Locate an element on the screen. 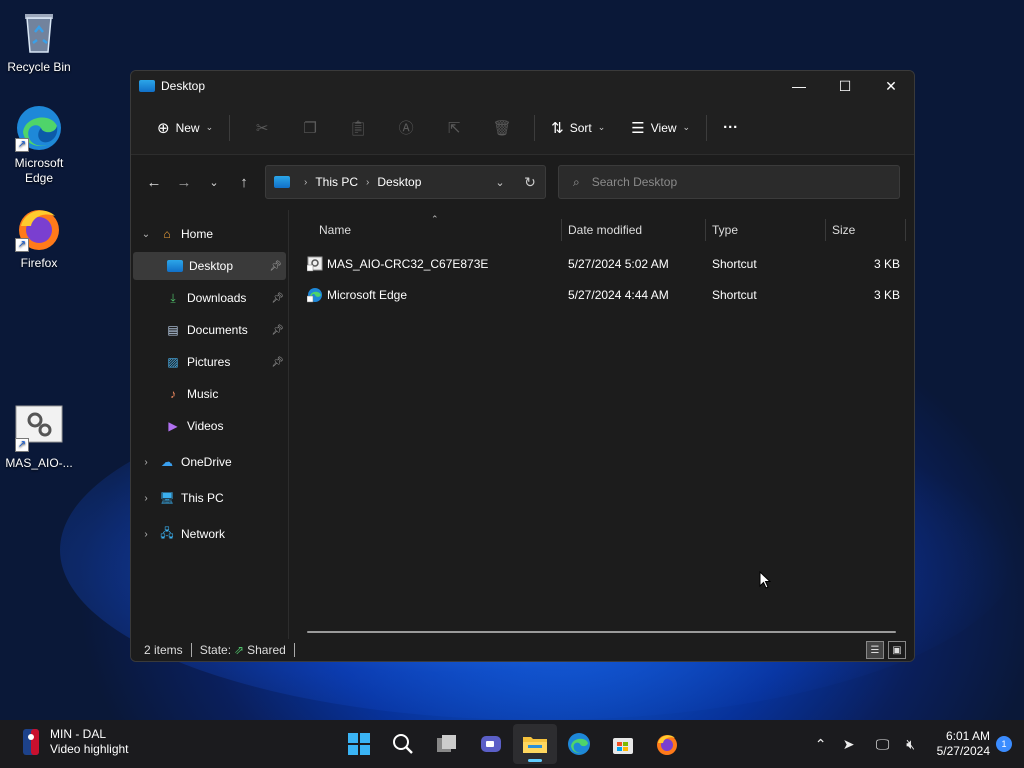 This screenshot has width=1024, height=768. column-header-name: Name is located at coordinates (425, 230).